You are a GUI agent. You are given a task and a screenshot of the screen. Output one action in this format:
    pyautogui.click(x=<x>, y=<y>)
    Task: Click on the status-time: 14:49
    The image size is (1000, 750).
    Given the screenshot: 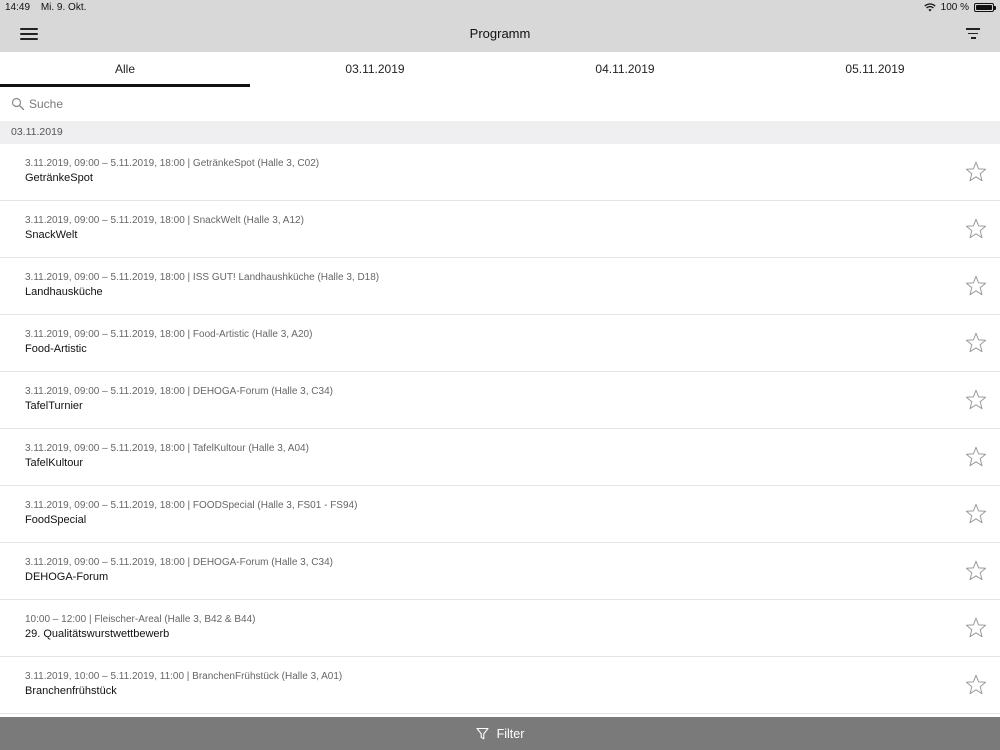 What is the action you would take?
    pyautogui.click(x=18, y=7)
    